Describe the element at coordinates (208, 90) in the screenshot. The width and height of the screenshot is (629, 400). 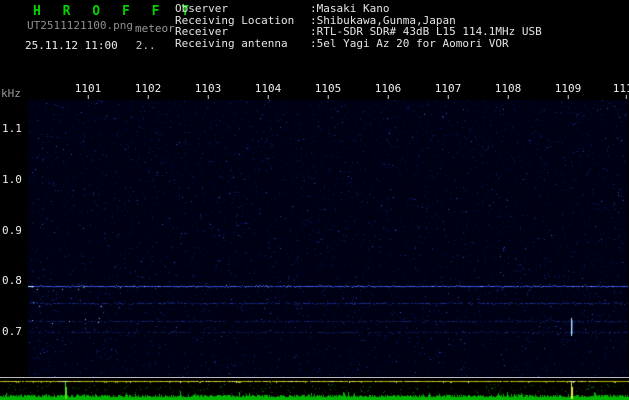
I see `time-tick-label: 1103` at that location.